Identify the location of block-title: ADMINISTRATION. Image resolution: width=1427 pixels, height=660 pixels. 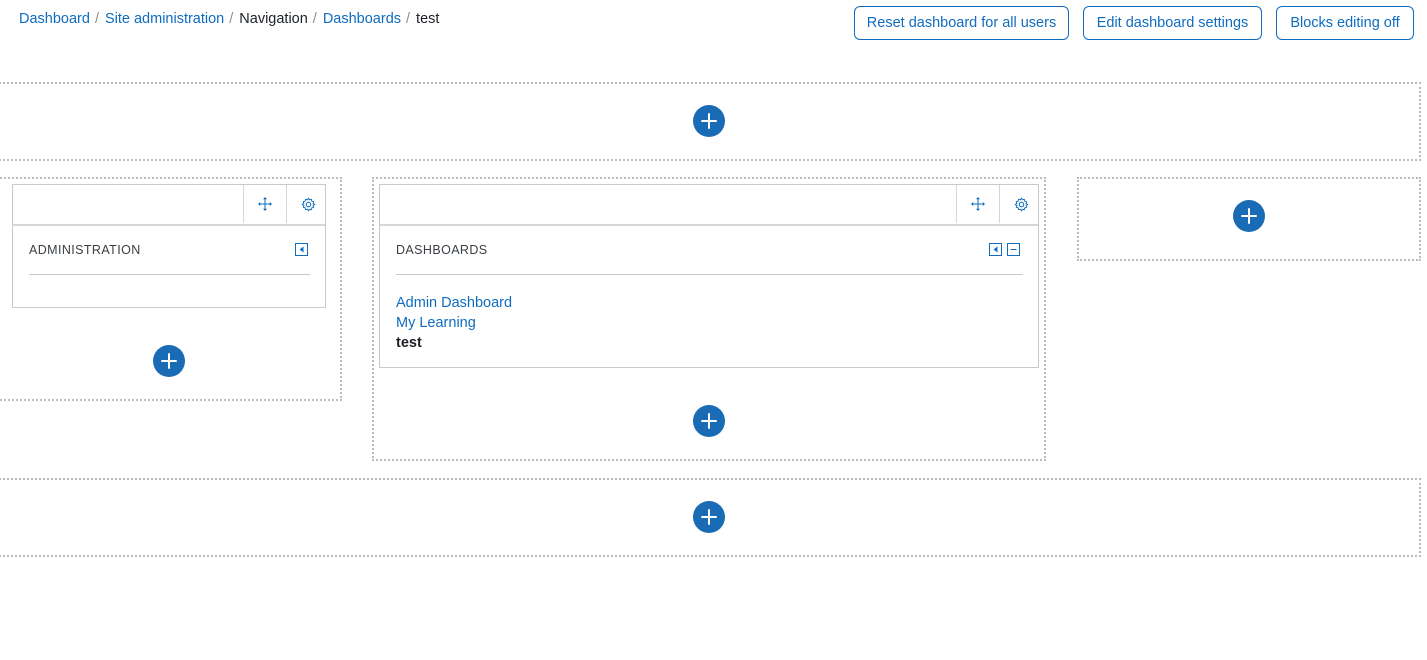
(85, 250).